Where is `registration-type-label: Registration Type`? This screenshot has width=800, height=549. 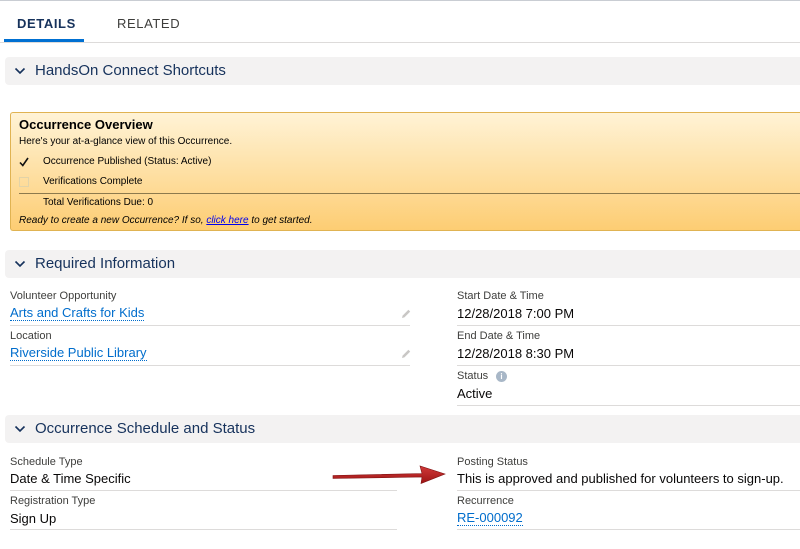 registration-type-label: Registration Type is located at coordinates (53, 501).